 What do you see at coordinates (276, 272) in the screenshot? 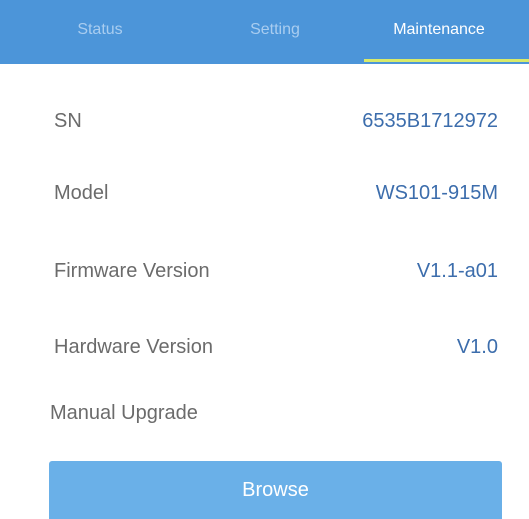
I see `firmware-version-row: Firmware Version V1.1-a01` at bounding box center [276, 272].